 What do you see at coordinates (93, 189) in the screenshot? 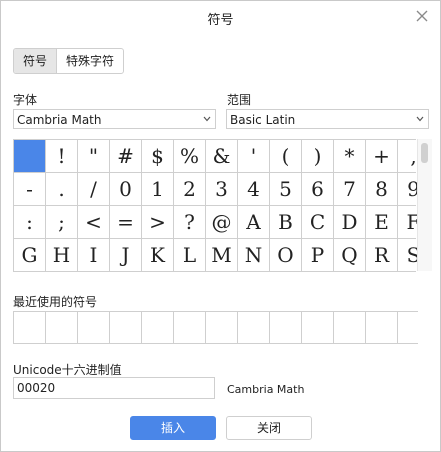
I see `symbol-cell: /` at bounding box center [93, 189].